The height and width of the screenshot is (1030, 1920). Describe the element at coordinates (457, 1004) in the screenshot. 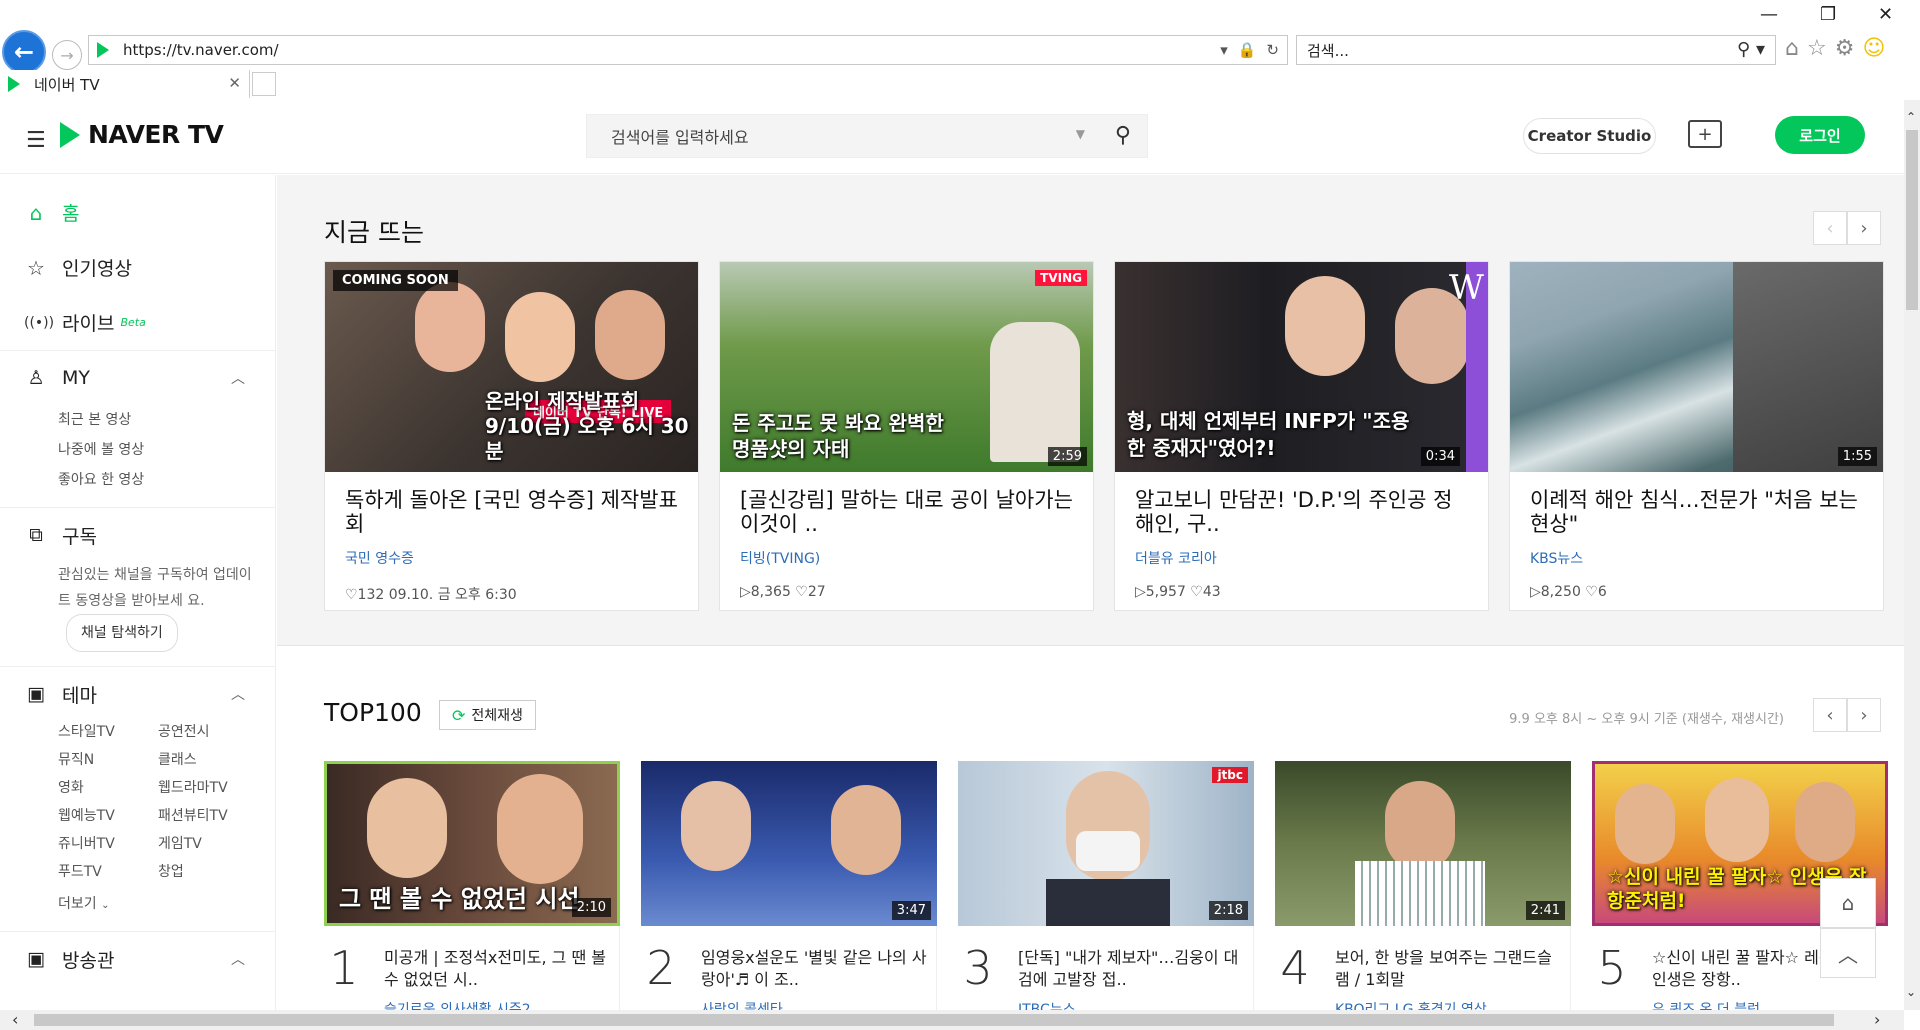

I see `video-channel: 슬기로운 의사생활 시즌2` at that location.